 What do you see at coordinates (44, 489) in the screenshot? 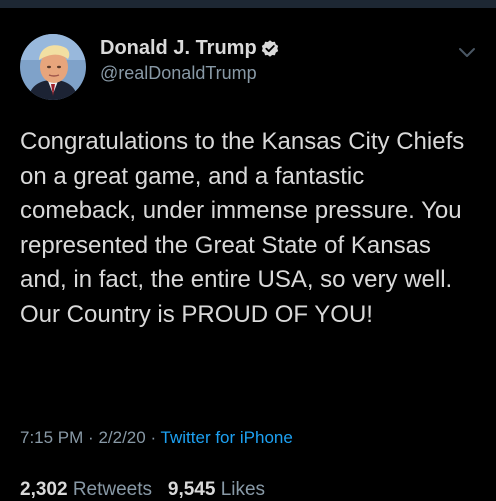
I see `retweets-count: 2,302` at bounding box center [44, 489].